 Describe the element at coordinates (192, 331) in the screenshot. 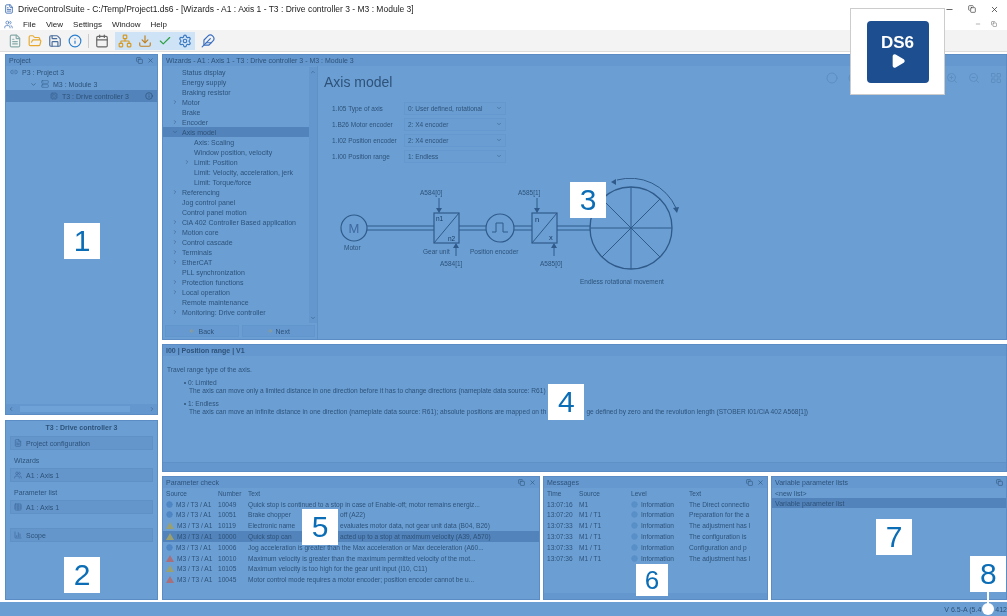

I see `arrow-left-icon` at that location.